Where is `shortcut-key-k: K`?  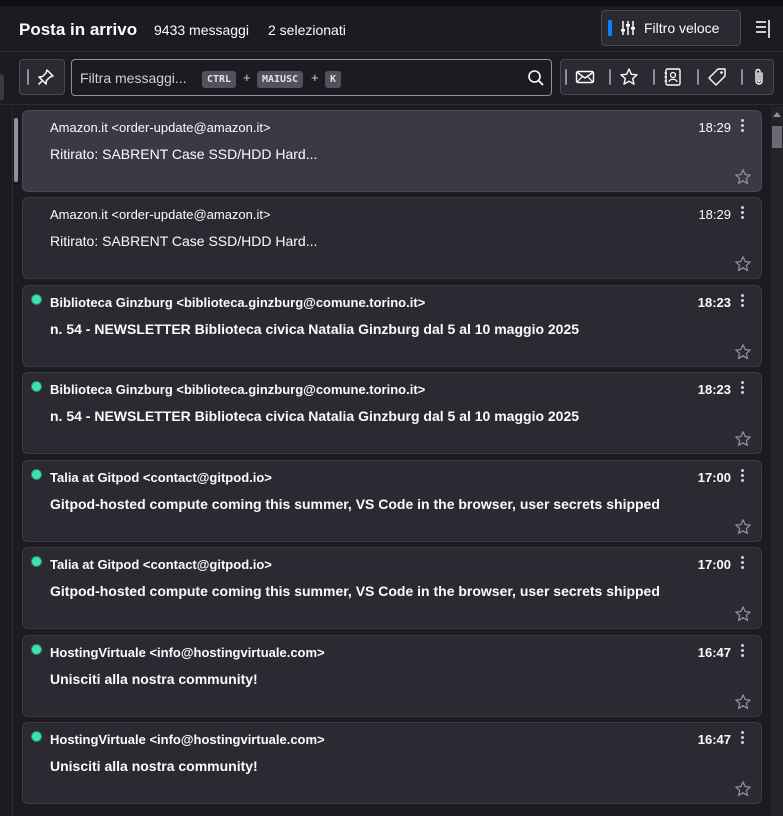
shortcut-key-k: K is located at coordinates (333, 79).